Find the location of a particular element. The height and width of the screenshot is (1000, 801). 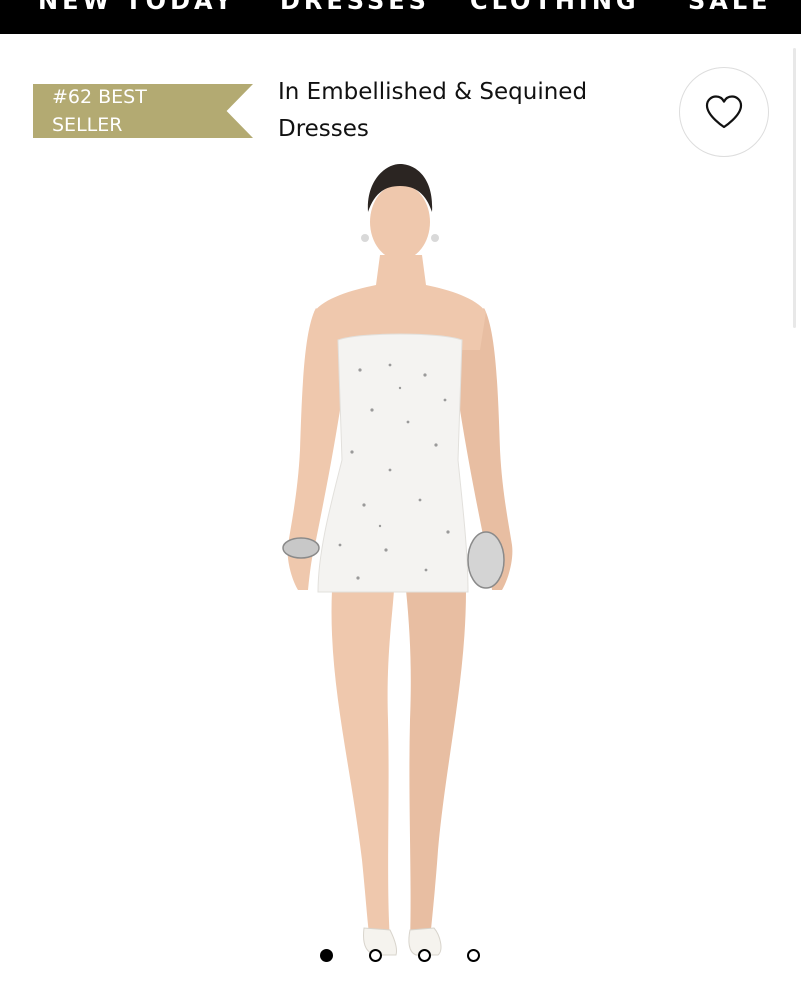

nav-sale: SALE is located at coordinates (730, 8).